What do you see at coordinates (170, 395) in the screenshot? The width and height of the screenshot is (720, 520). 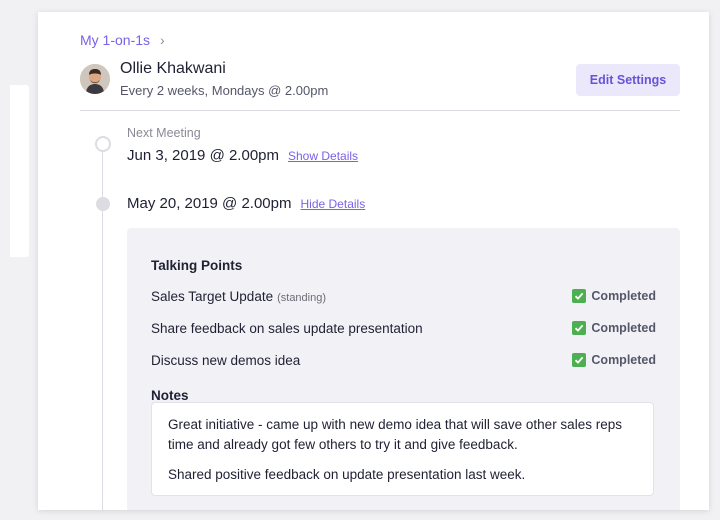 I see `notes-title: Notes` at bounding box center [170, 395].